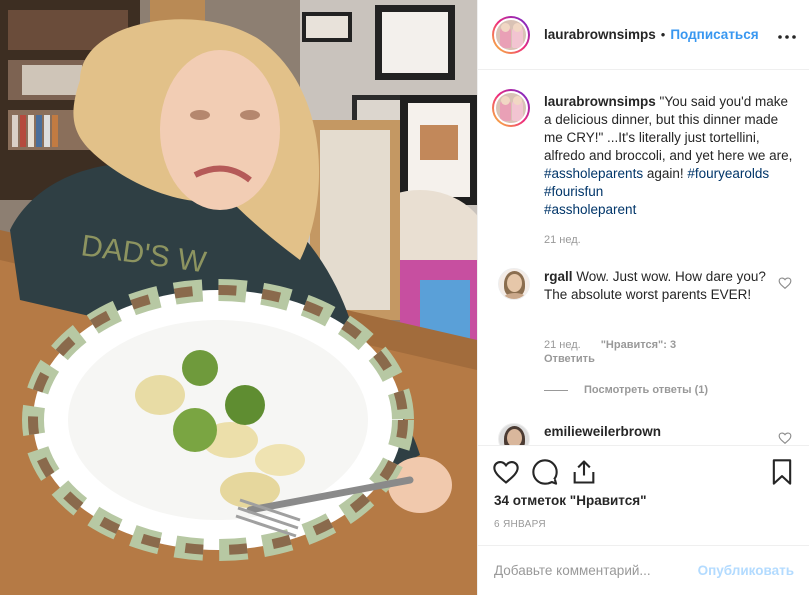 This screenshot has width=809, height=595. Describe the element at coordinates (584, 472) in the screenshot. I see `share-icon` at that location.